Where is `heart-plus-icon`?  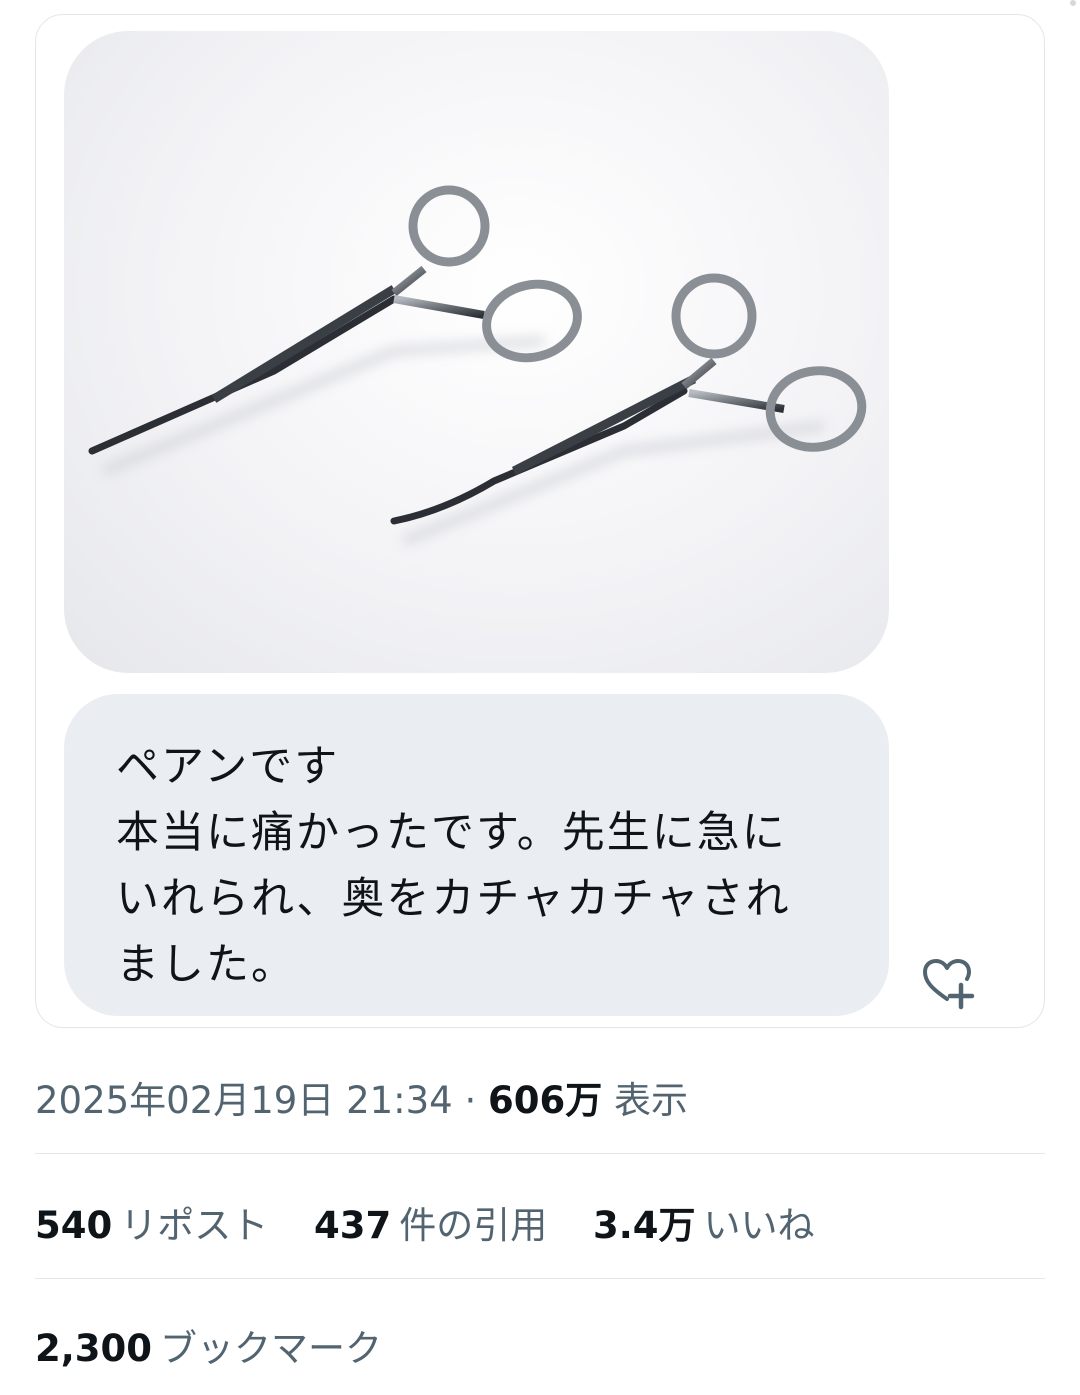
heart-plus-icon is located at coordinates (947, 983).